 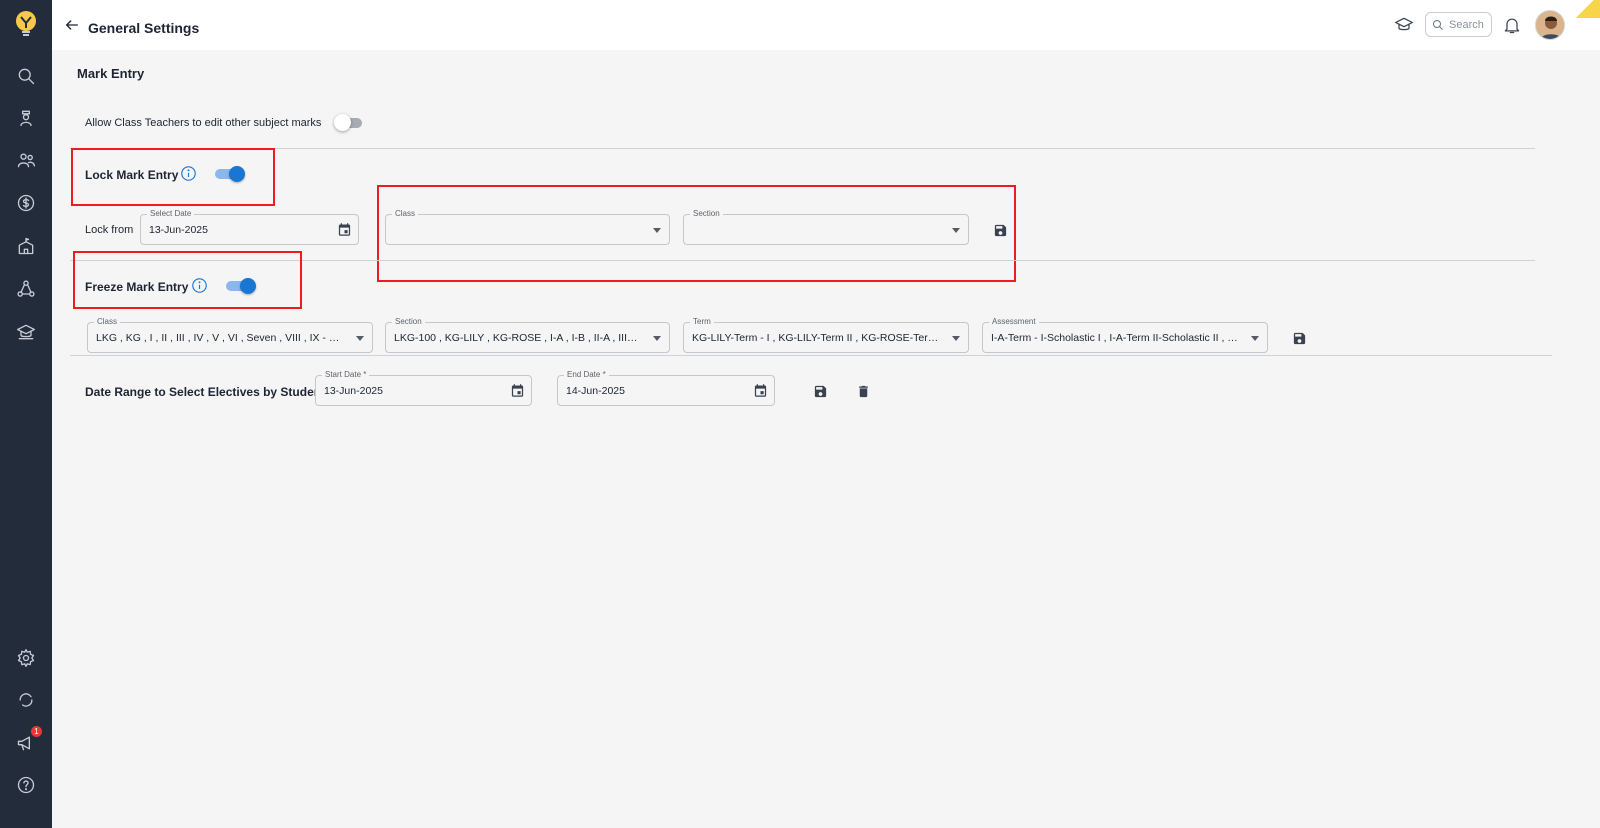 I want to click on search-input: Search, so click(x=1458, y=24).